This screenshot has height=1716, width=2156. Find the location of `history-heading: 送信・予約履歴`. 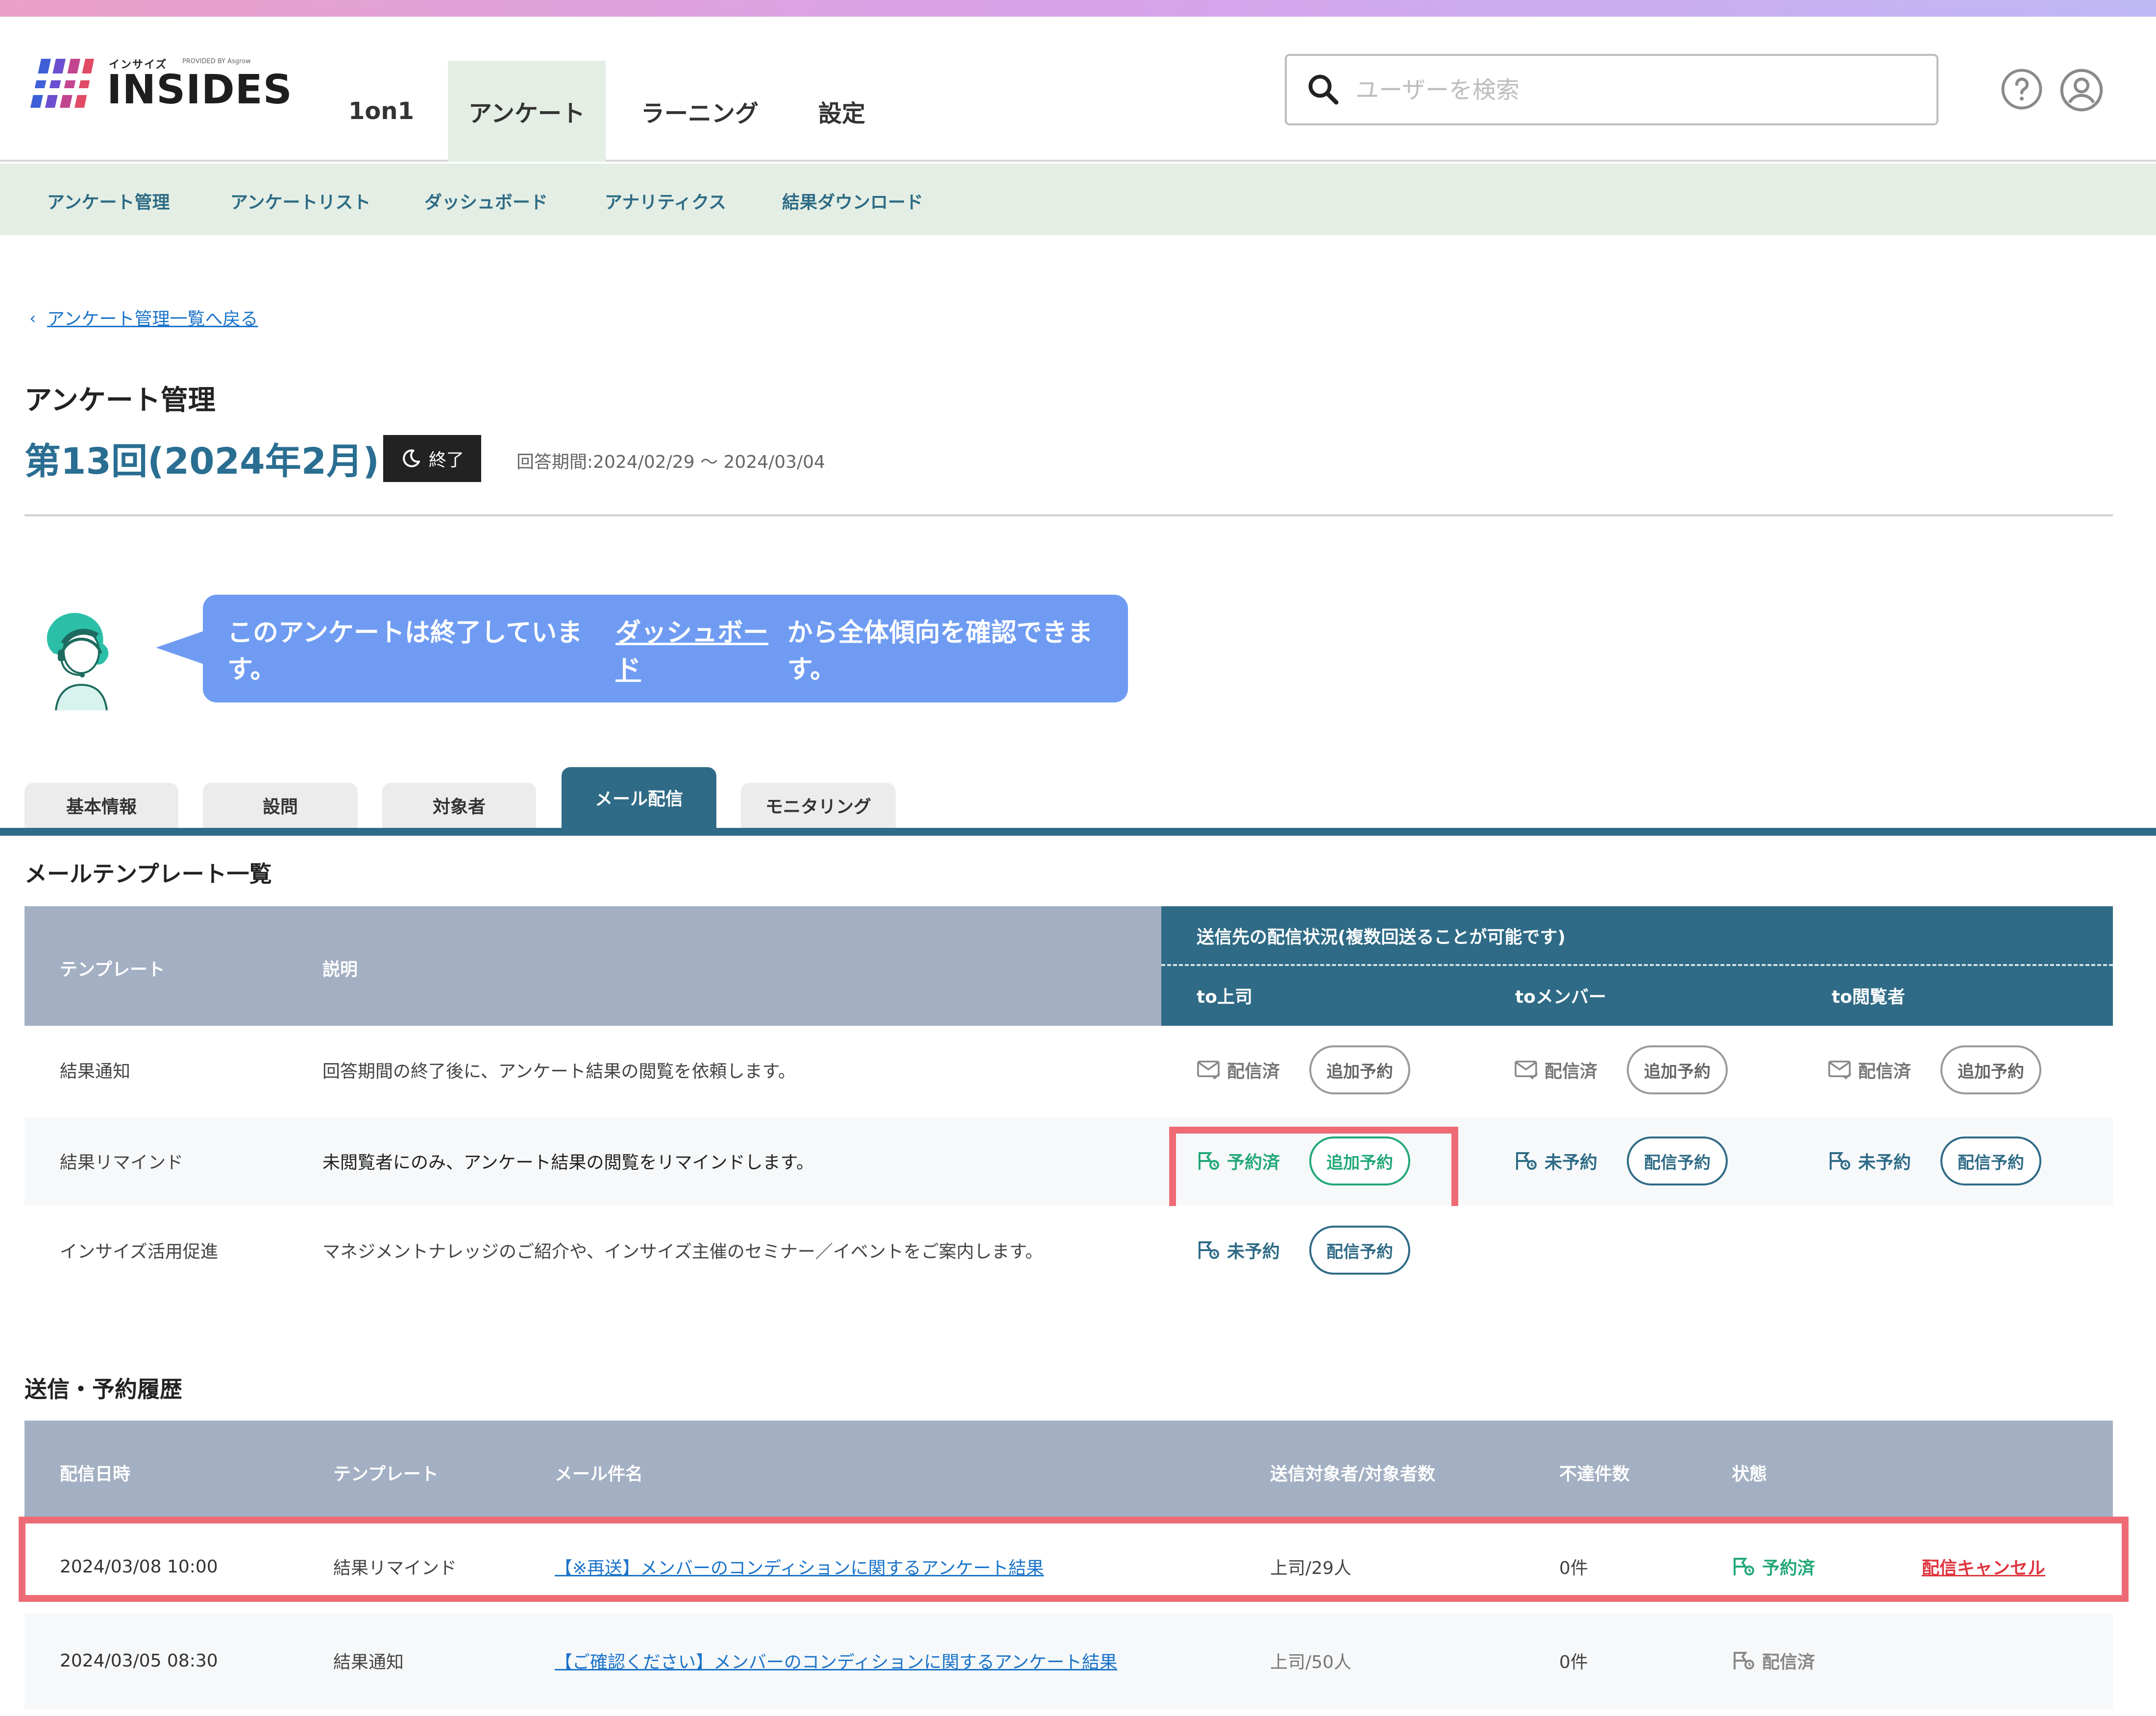

history-heading: 送信・予約履歴 is located at coordinates (103, 1389).